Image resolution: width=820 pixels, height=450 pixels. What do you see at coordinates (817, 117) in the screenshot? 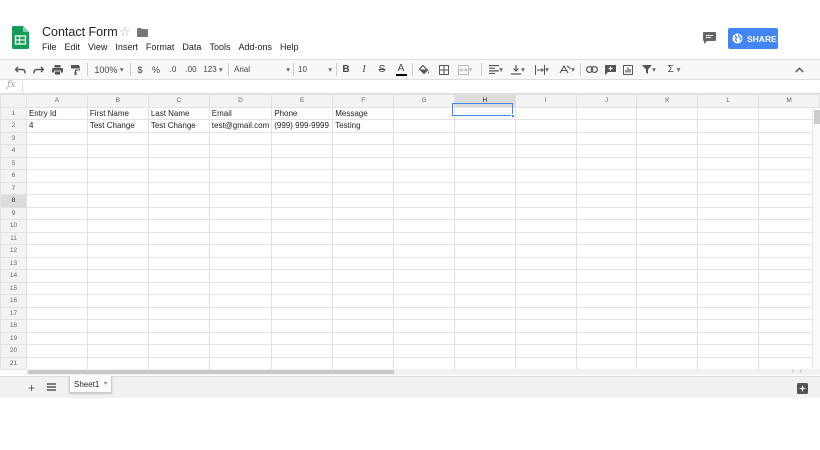
I see `vertical-scroll-thumb` at bounding box center [817, 117].